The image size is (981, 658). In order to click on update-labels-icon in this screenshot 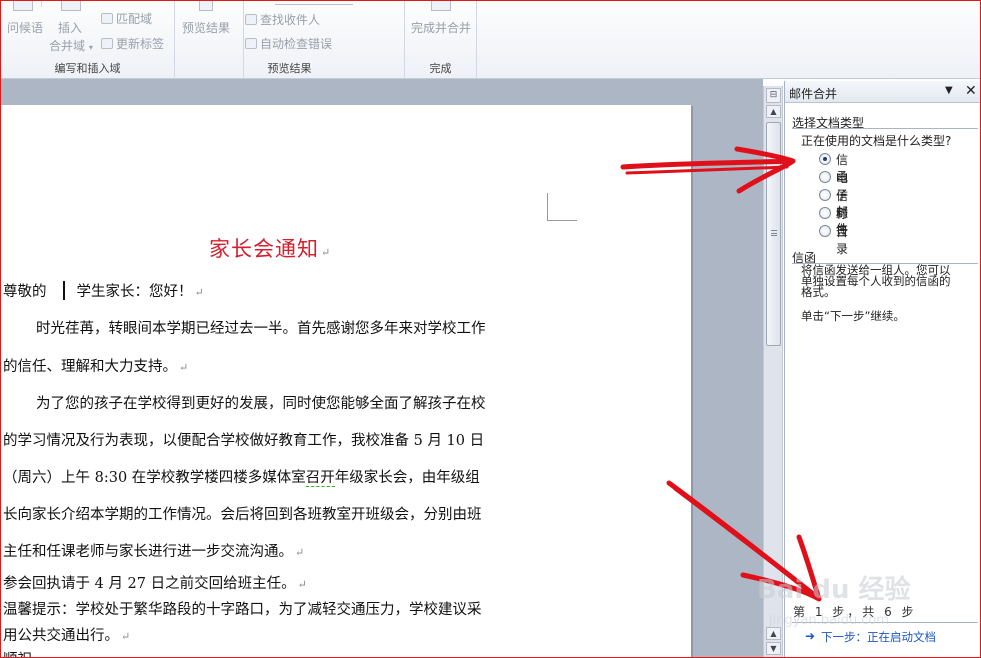, I will do `click(107, 43)`.